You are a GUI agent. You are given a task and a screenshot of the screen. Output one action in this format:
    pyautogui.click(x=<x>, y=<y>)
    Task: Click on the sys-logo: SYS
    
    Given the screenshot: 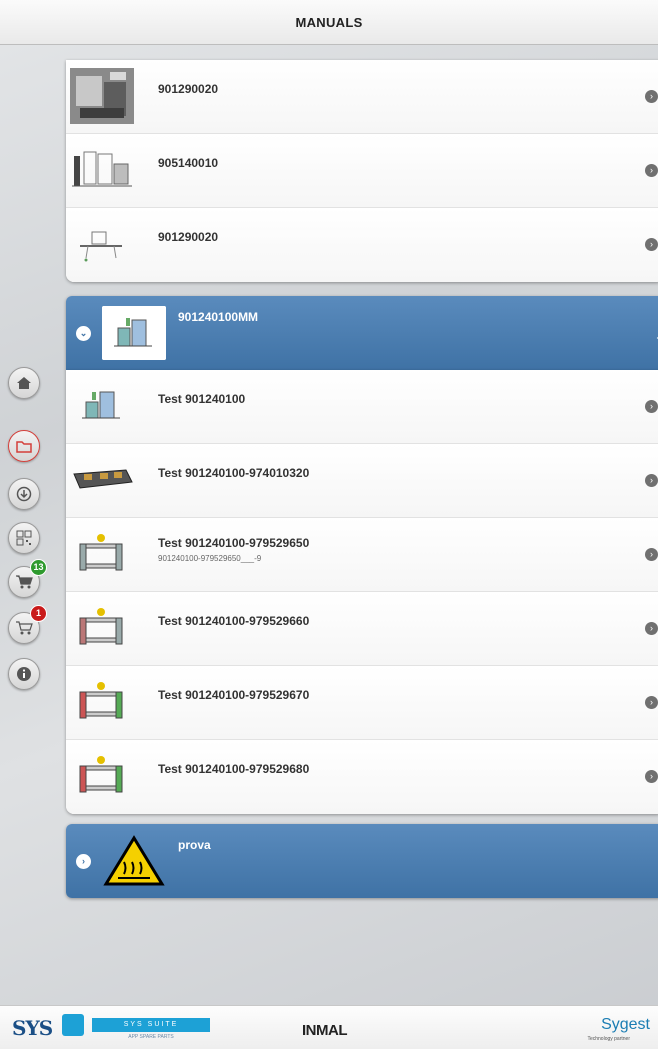 What is the action you would take?
    pyautogui.click(x=32, y=1028)
    